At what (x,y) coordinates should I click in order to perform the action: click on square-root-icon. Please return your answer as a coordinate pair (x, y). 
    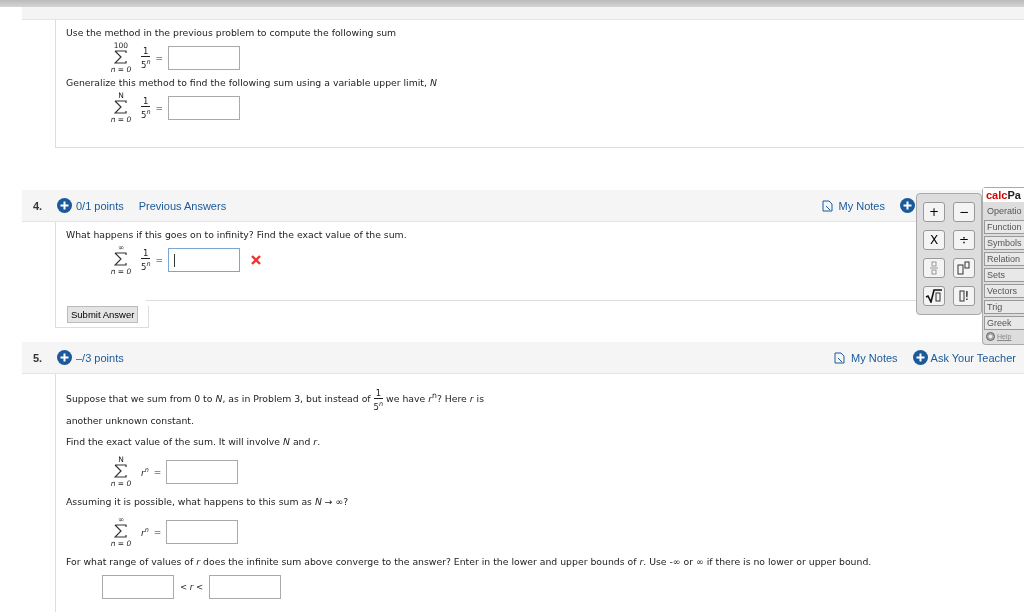
    Looking at the image, I should click on (934, 296).